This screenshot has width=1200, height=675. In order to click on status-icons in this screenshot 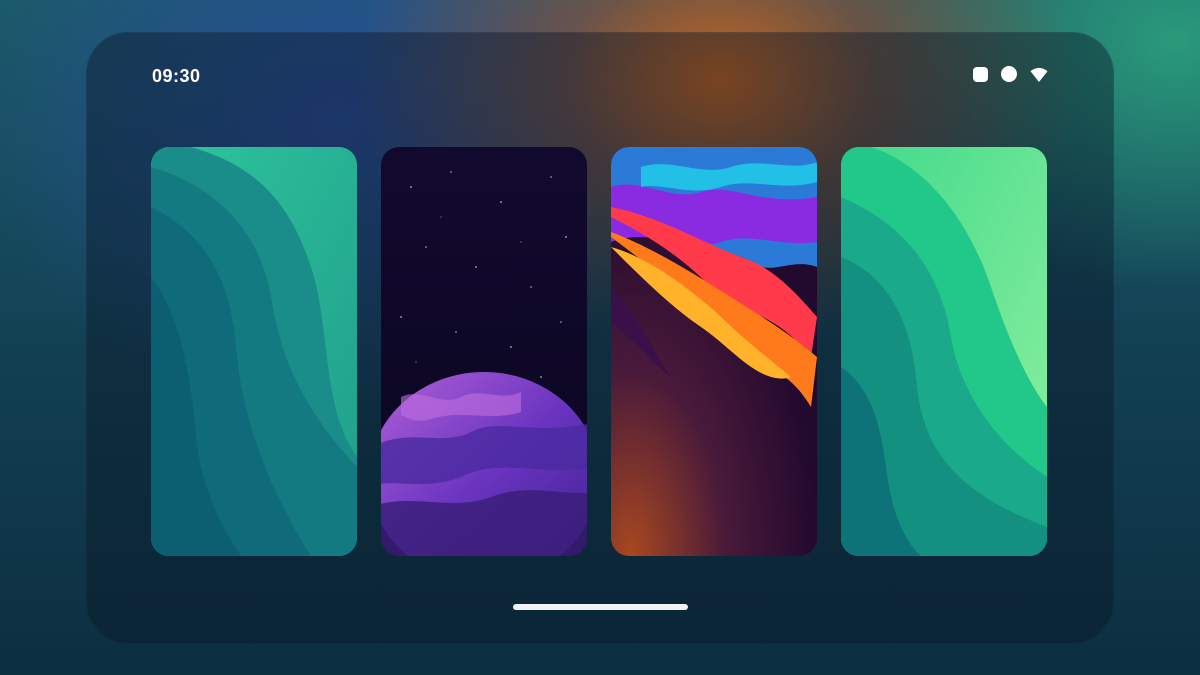, I will do `click(1010, 74)`.